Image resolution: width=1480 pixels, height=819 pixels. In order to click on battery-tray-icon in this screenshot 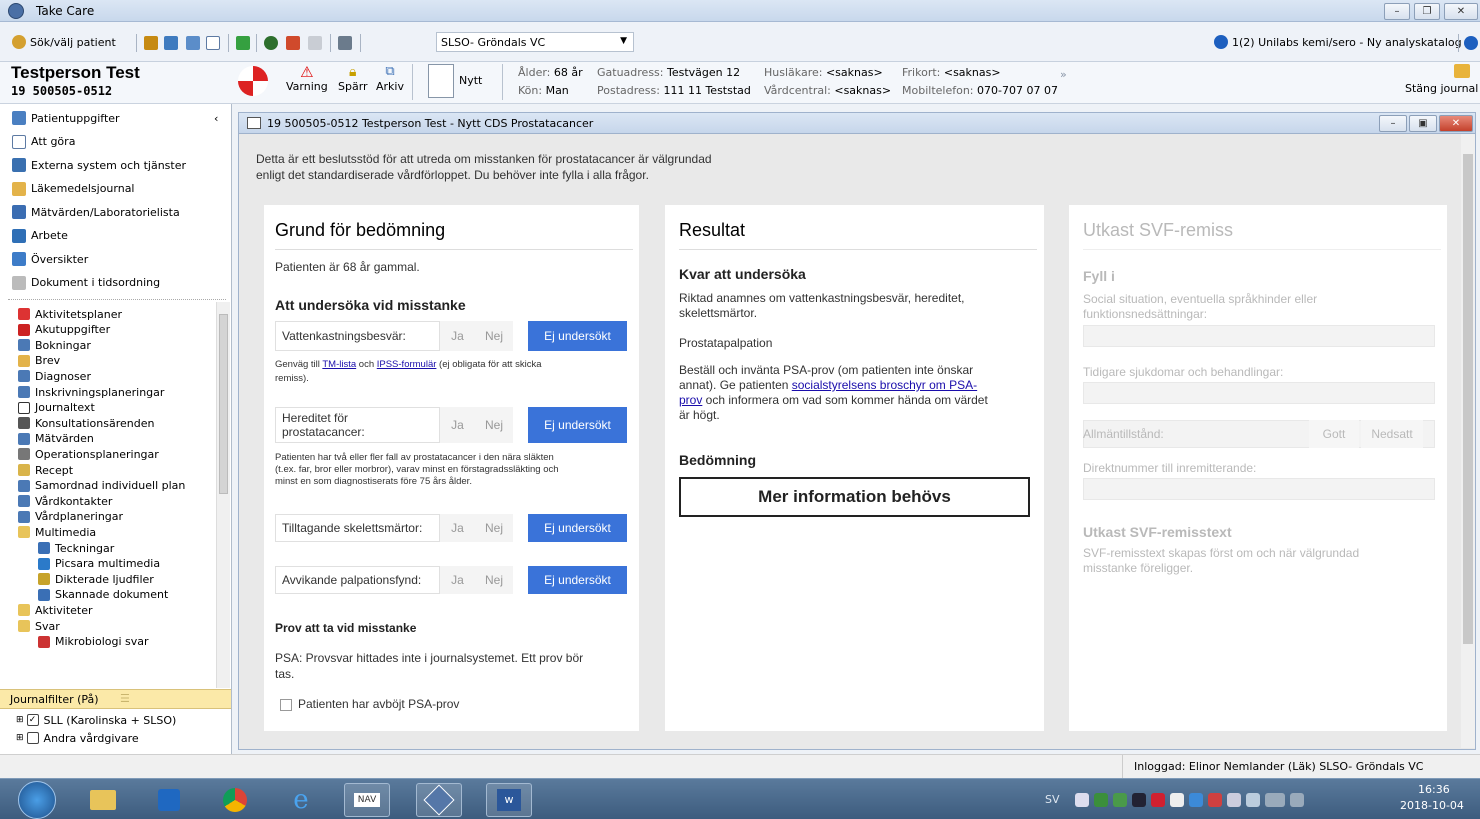, I will do `click(1253, 800)`.